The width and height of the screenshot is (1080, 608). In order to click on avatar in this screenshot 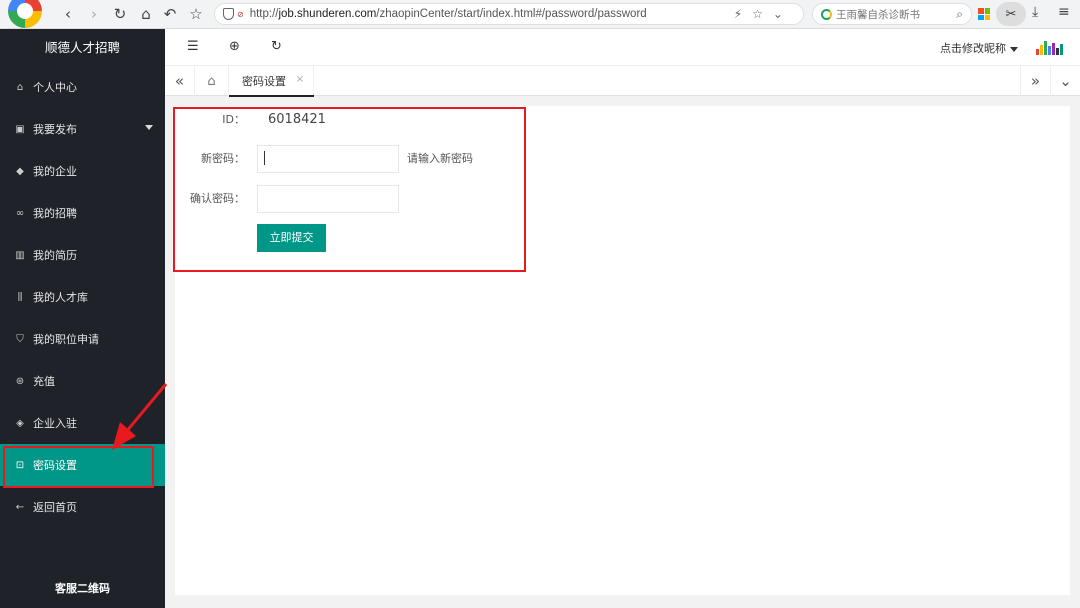, I will do `click(1050, 47)`.